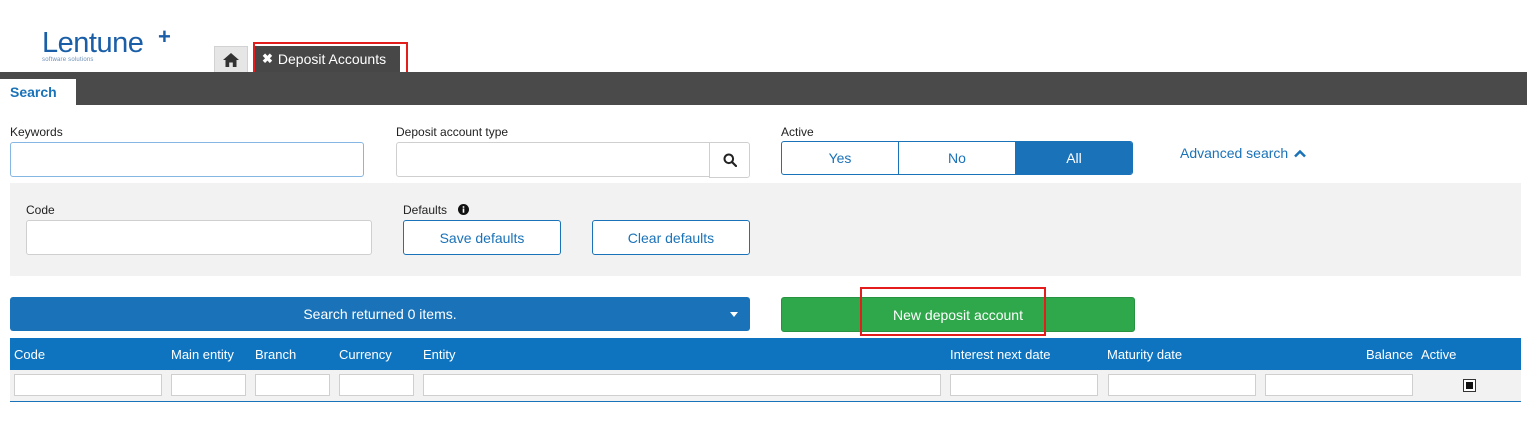 This screenshot has width=1527, height=435. Describe the element at coordinates (1300, 153) in the screenshot. I see `chevron-up-icon` at that location.